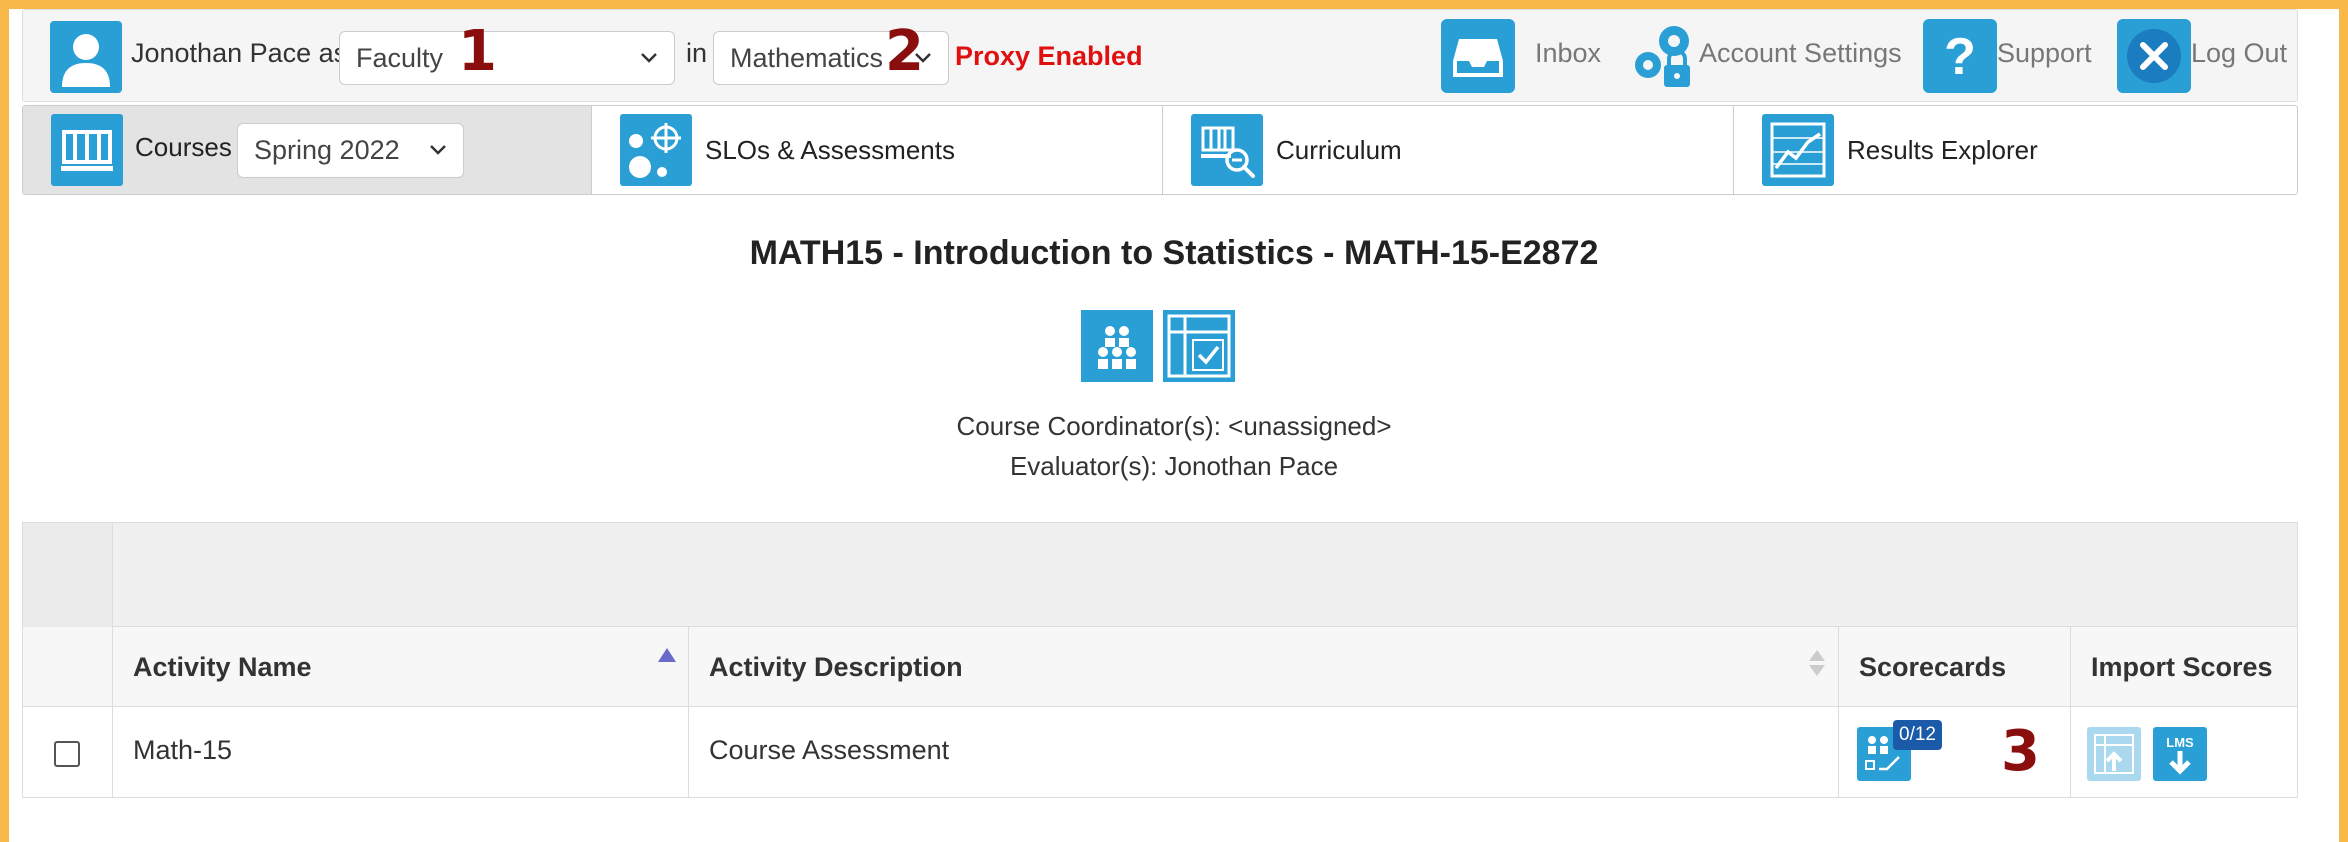  What do you see at coordinates (1798, 150) in the screenshot?
I see `line-chart-icon` at bounding box center [1798, 150].